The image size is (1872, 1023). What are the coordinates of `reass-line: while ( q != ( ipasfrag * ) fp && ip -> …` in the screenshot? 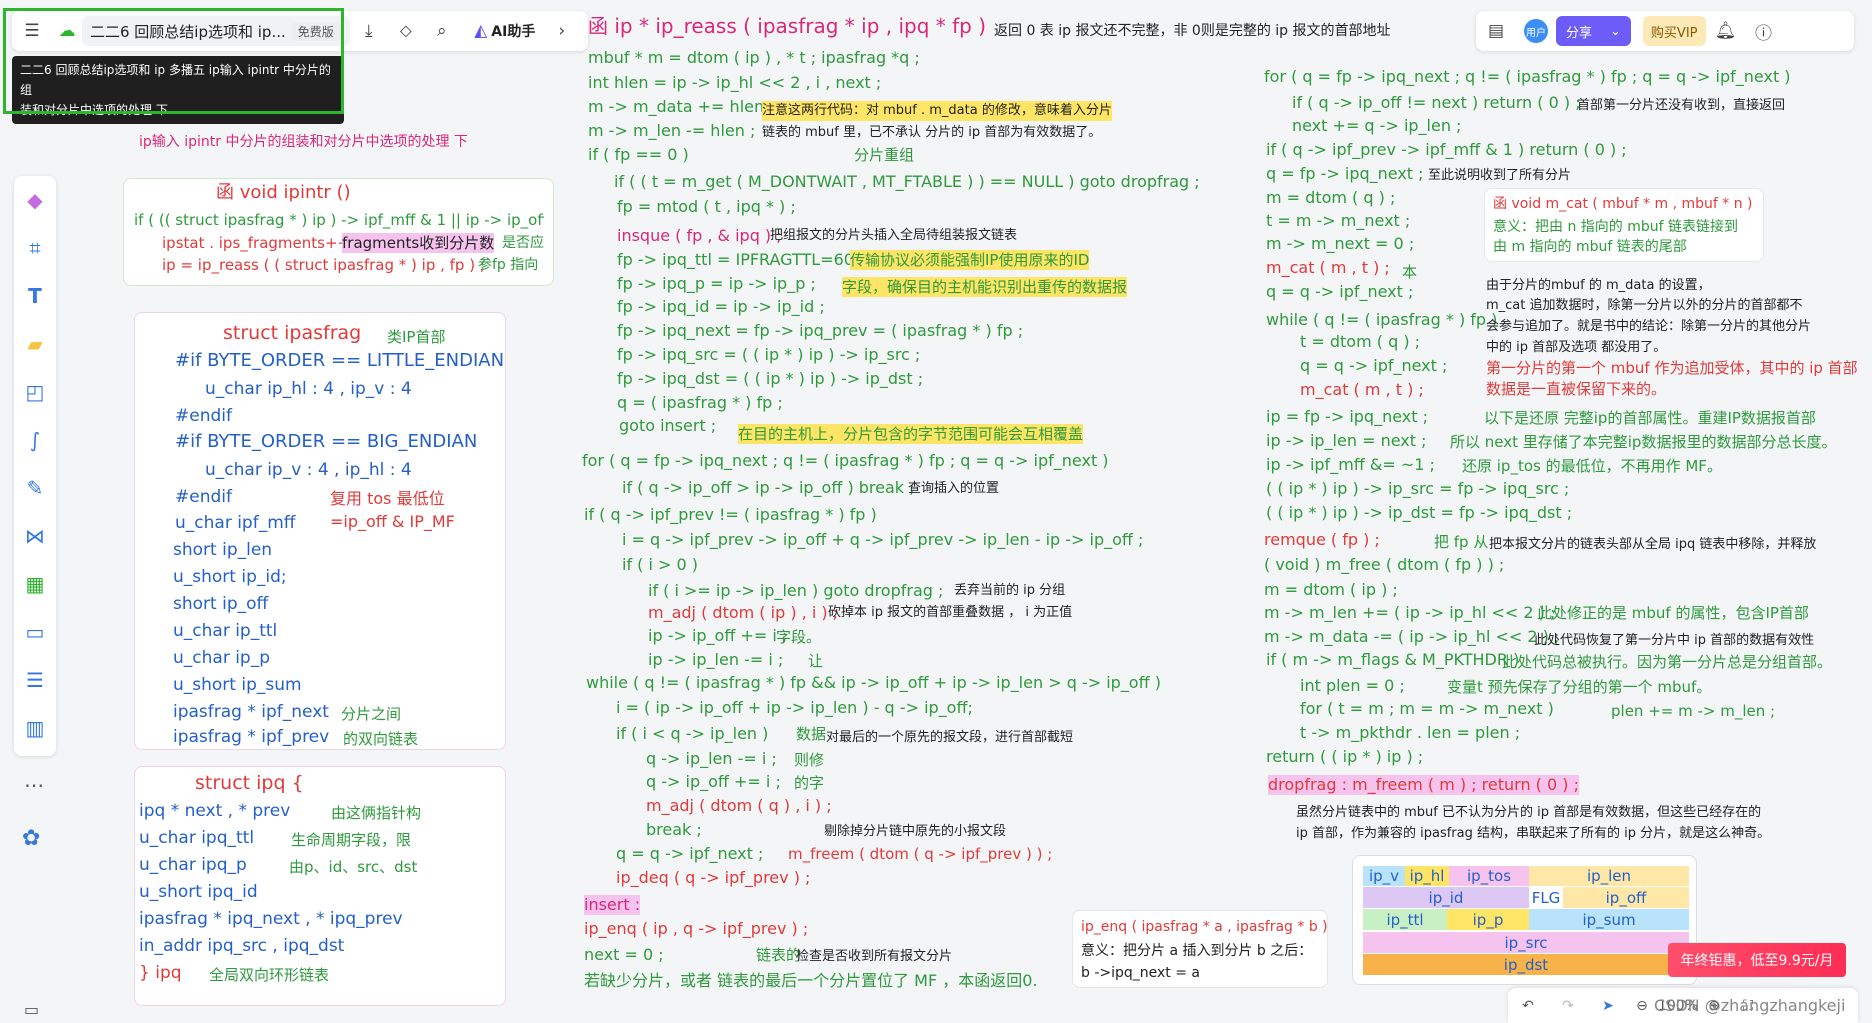 It's located at (873, 682).